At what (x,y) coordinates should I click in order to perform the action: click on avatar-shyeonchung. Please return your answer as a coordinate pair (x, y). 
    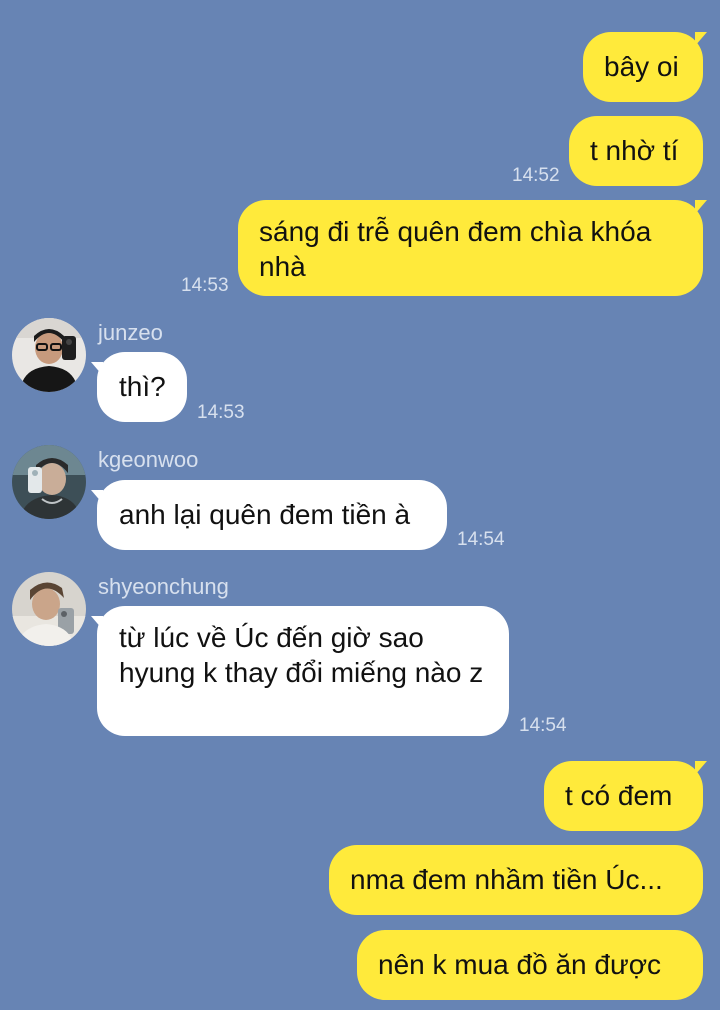
    Looking at the image, I should click on (49, 609).